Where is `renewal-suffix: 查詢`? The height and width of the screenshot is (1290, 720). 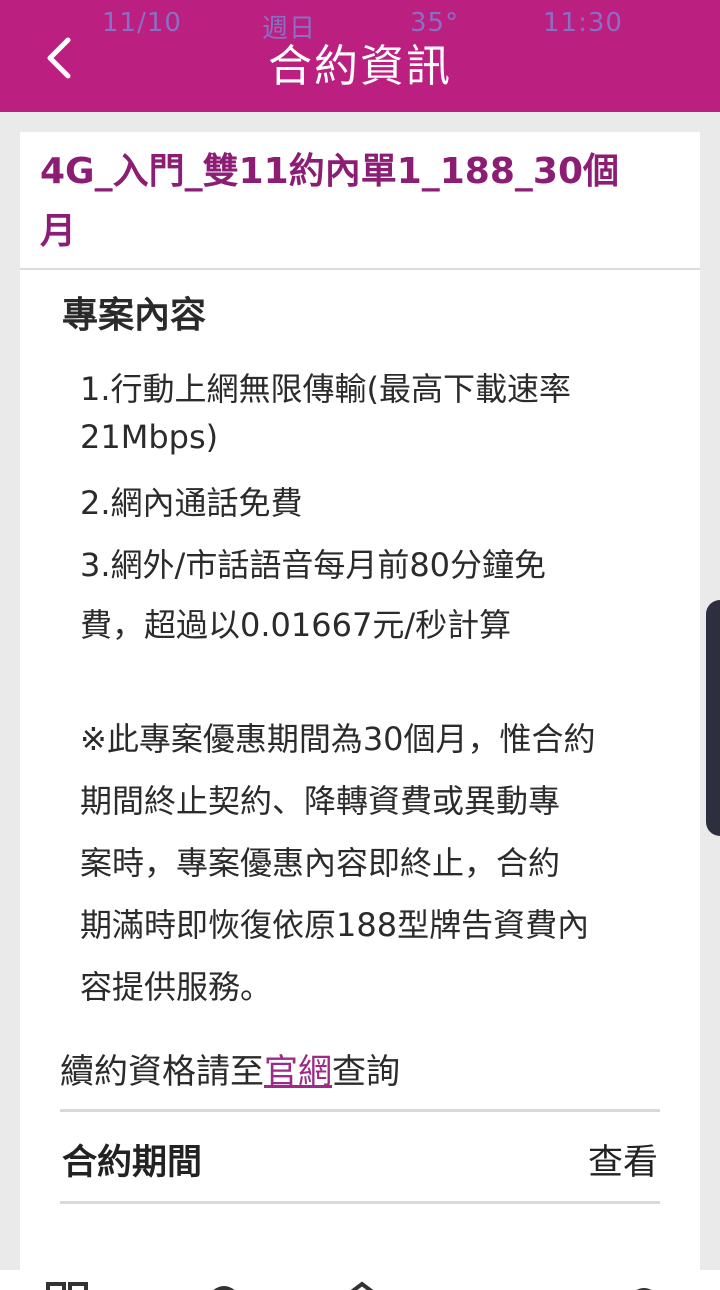 renewal-suffix: 查詢 is located at coordinates (366, 1072).